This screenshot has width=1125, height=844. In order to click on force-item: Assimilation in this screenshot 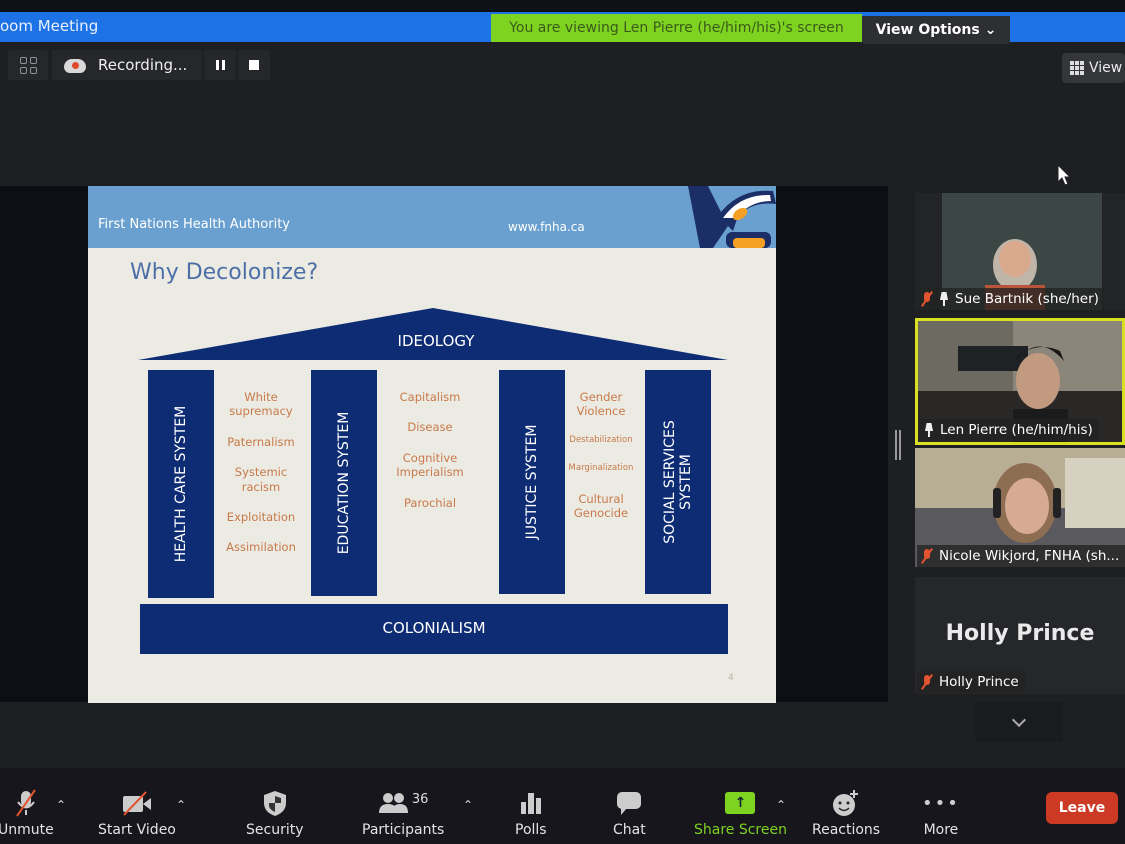, I will do `click(261, 547)`.